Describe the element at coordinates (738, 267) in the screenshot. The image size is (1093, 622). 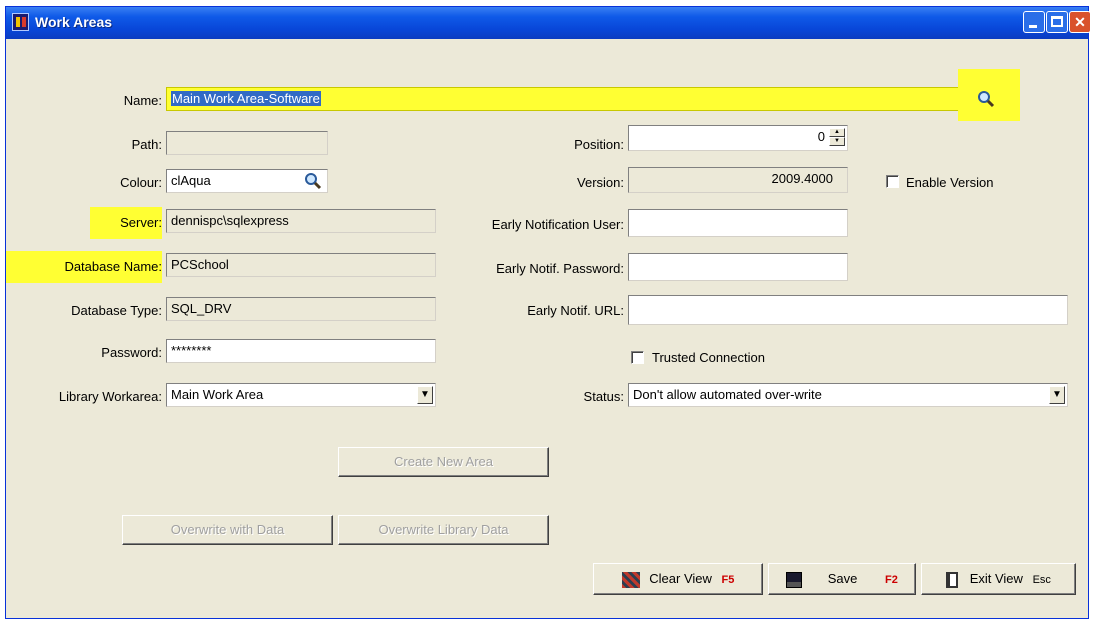
I see `early-pass-field` at that location.